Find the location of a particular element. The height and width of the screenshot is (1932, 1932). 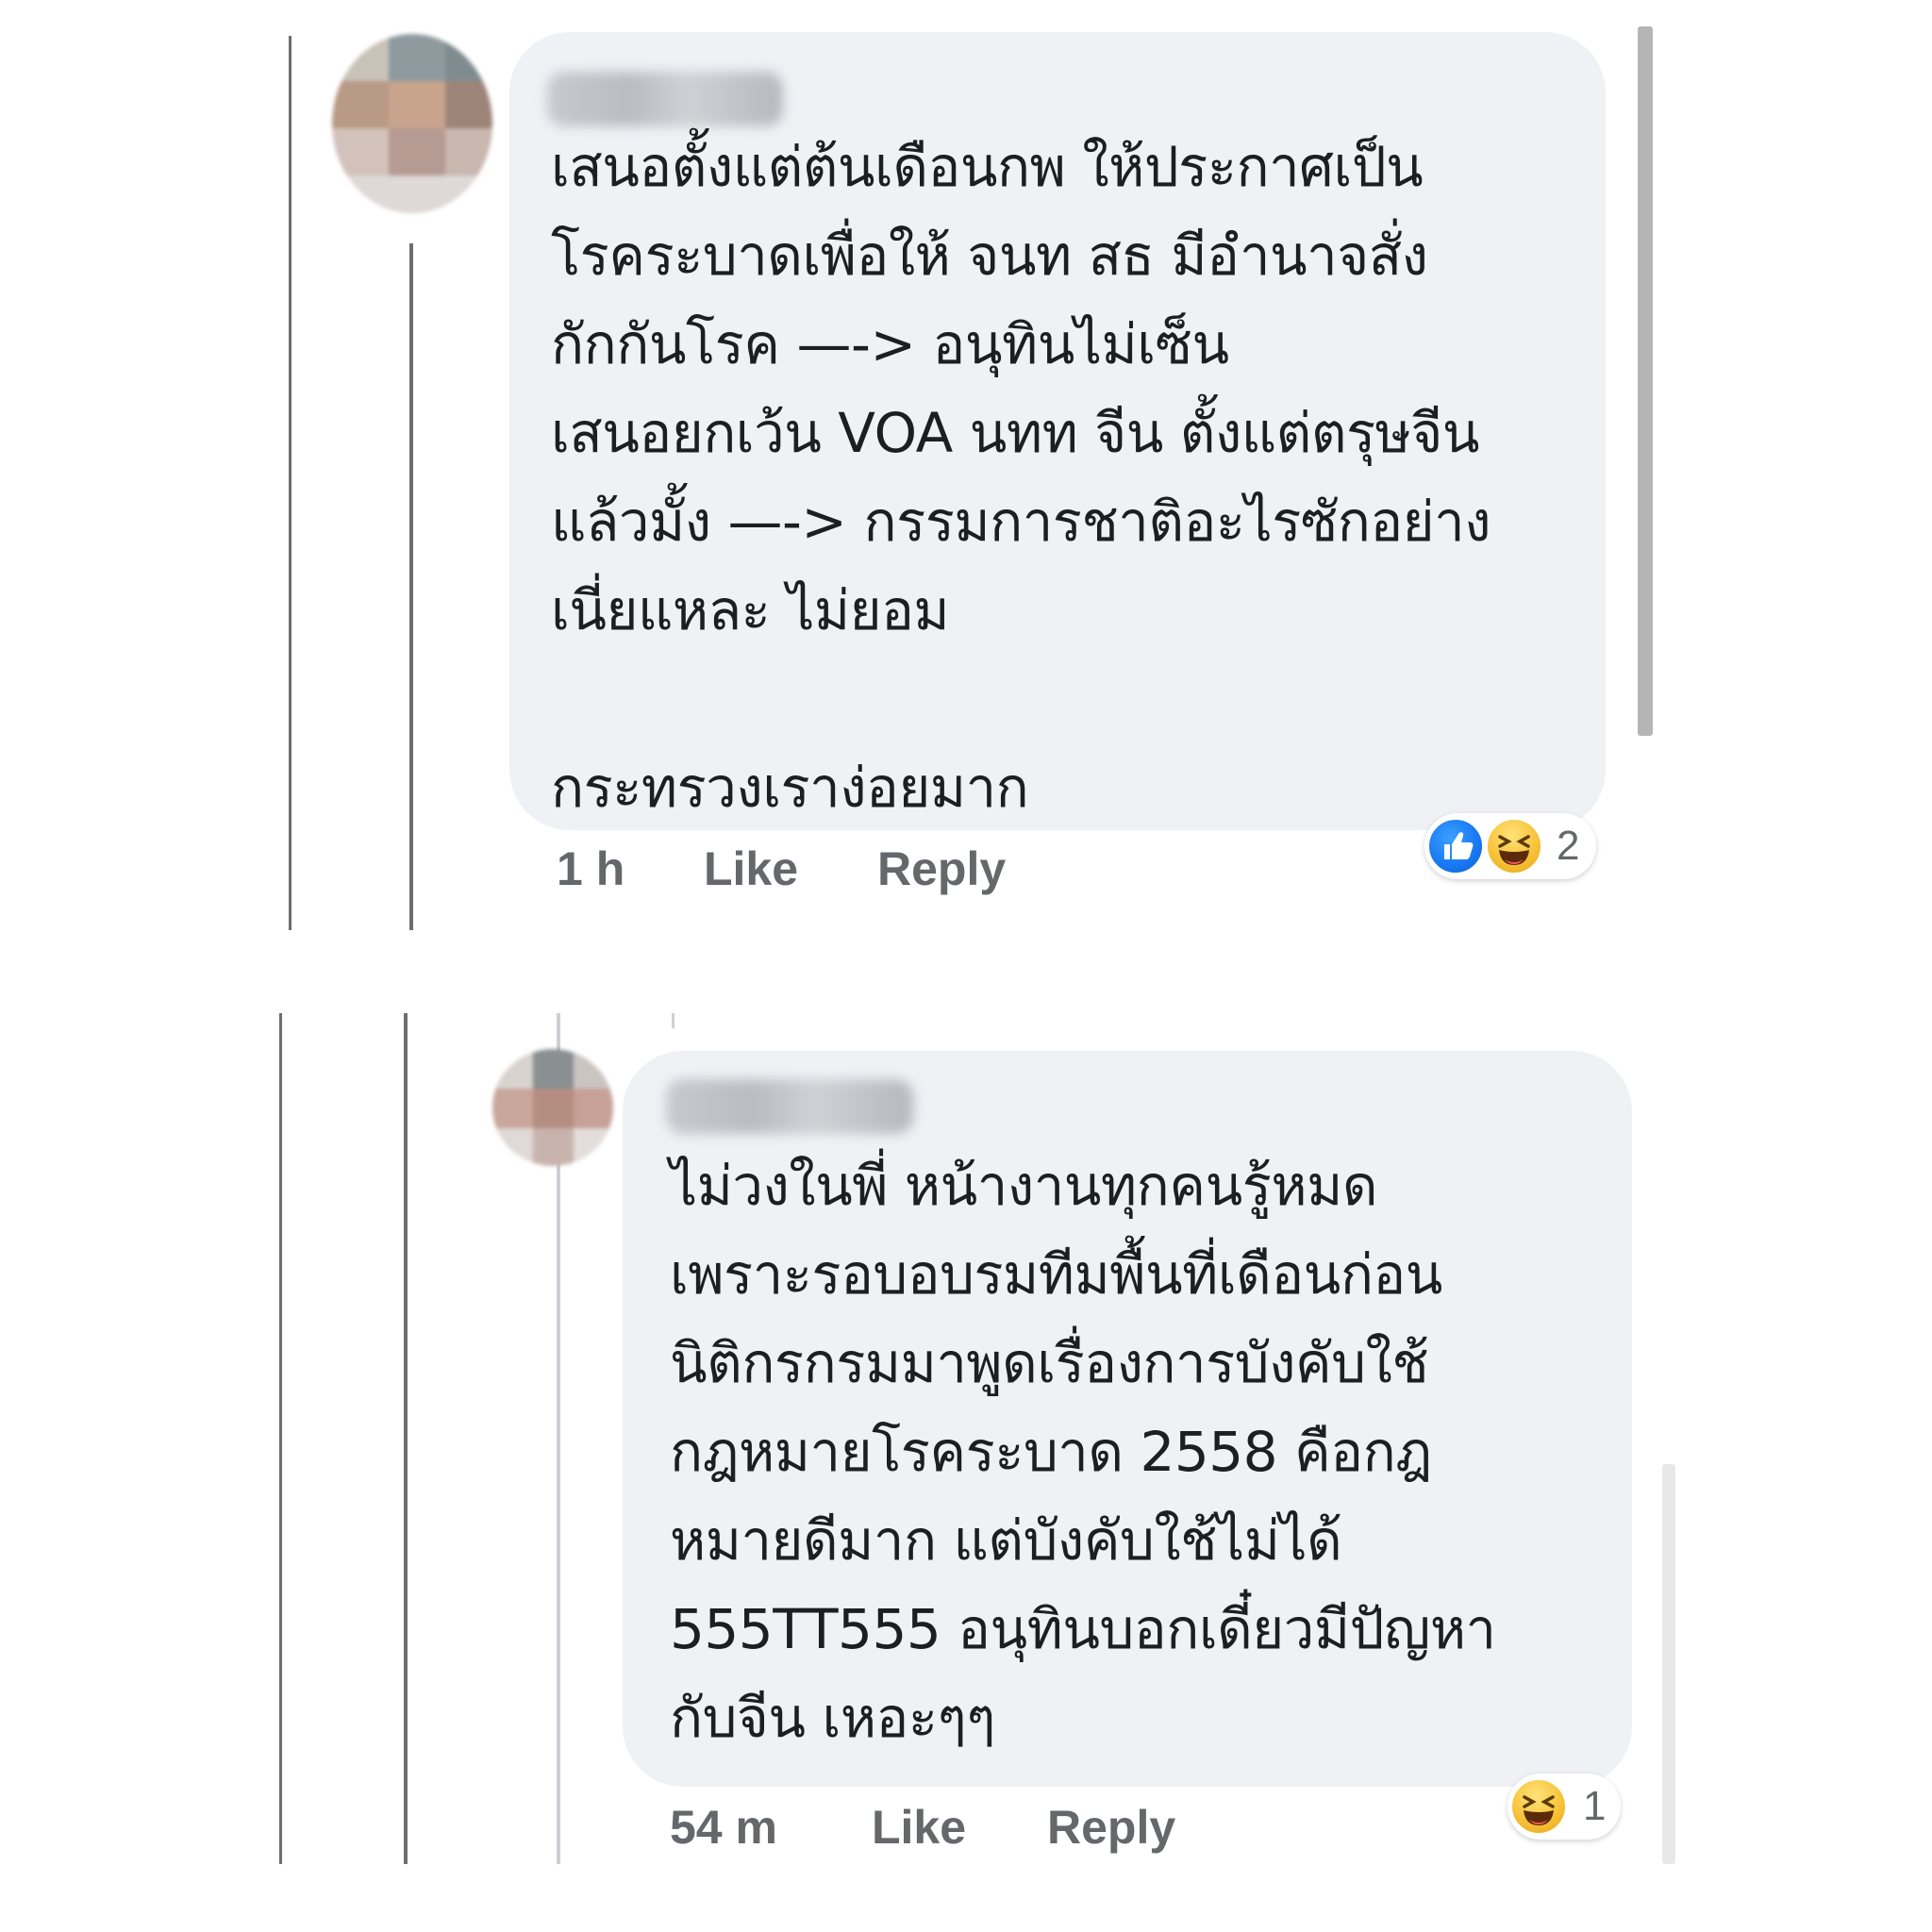

comment-timestamp: 1 h is located at coordinates (591, 869).